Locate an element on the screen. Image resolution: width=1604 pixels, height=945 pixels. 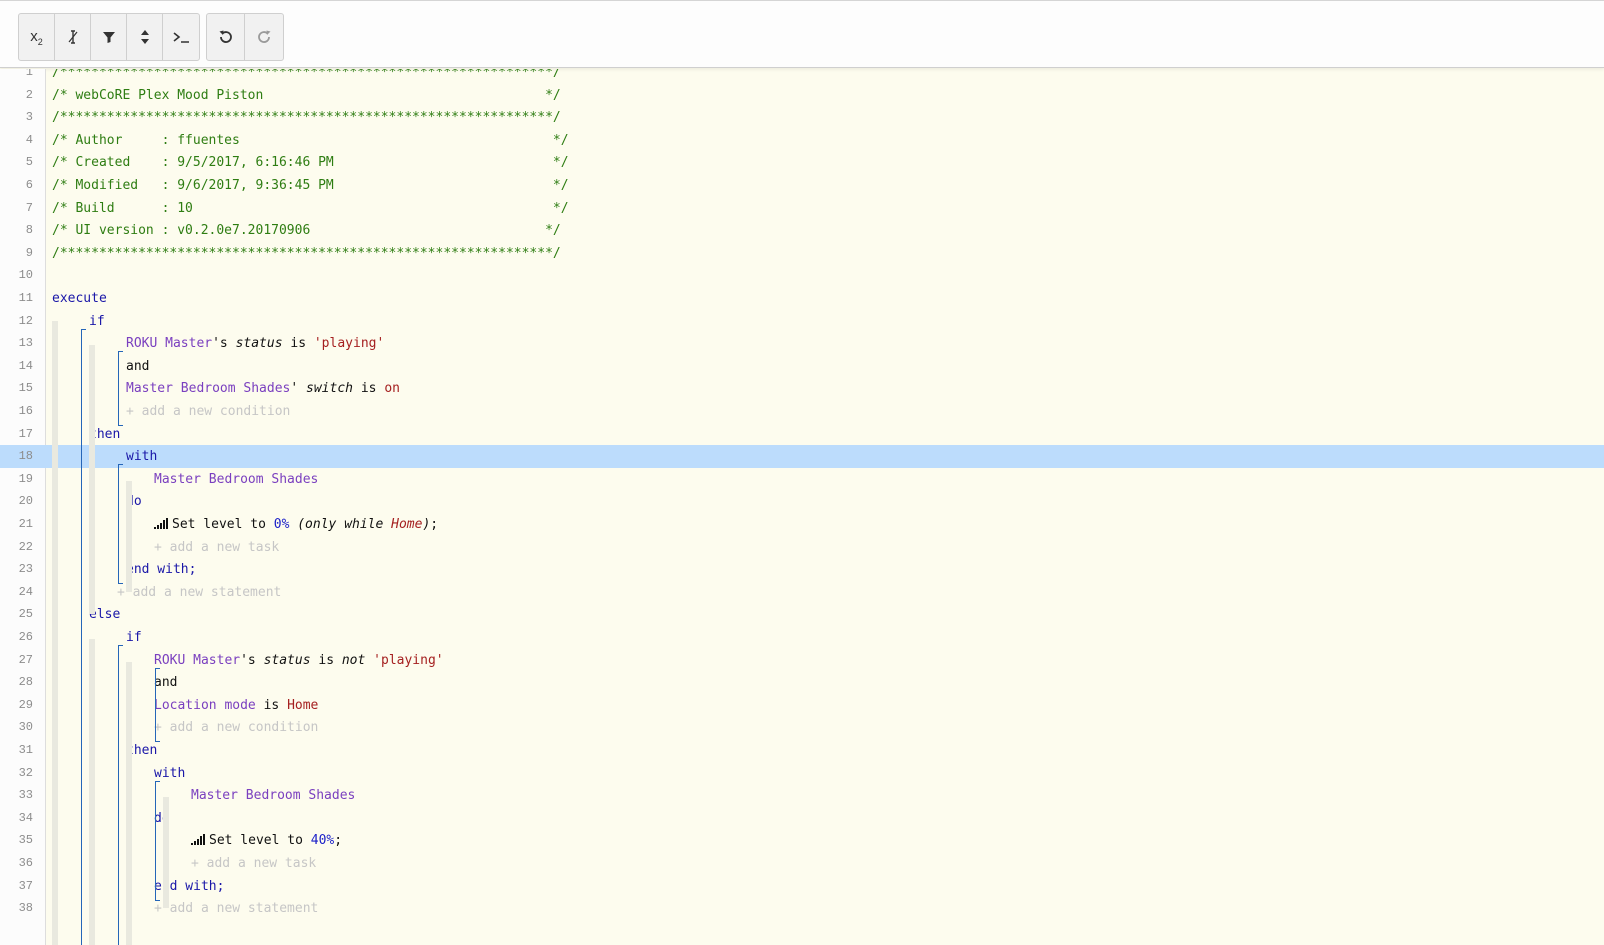
code-line: 15 Master Bedroom Shades' switch is on is located at coordinates (802, 388).